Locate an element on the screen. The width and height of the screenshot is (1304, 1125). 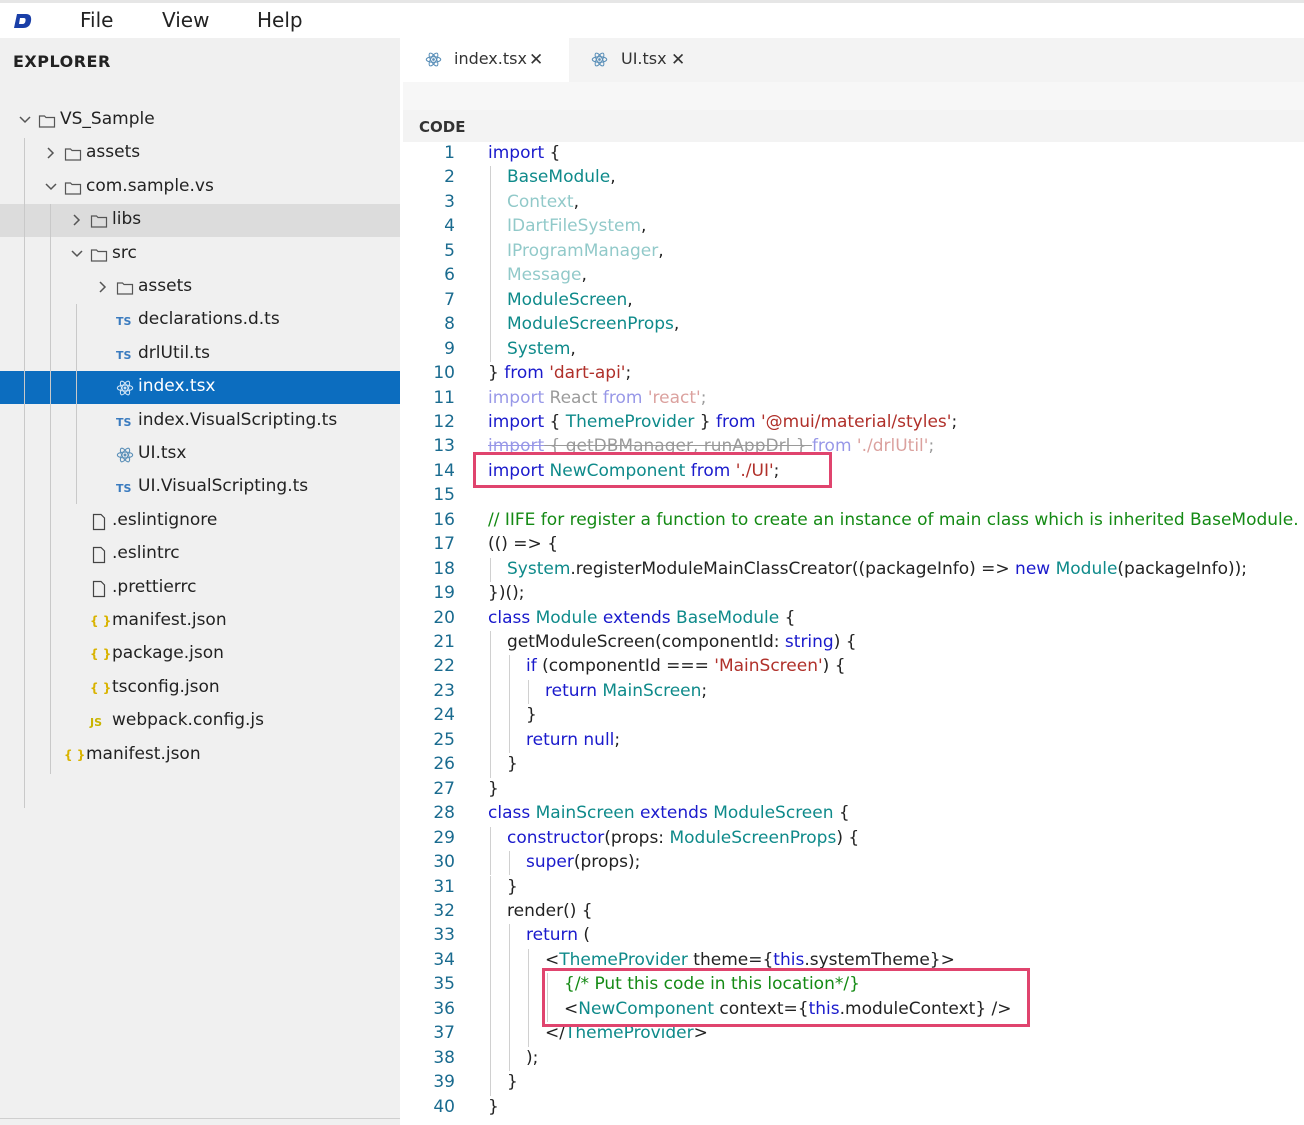
code-line: 8 ModuleScreenProps, is located at coordinates (853, 325).